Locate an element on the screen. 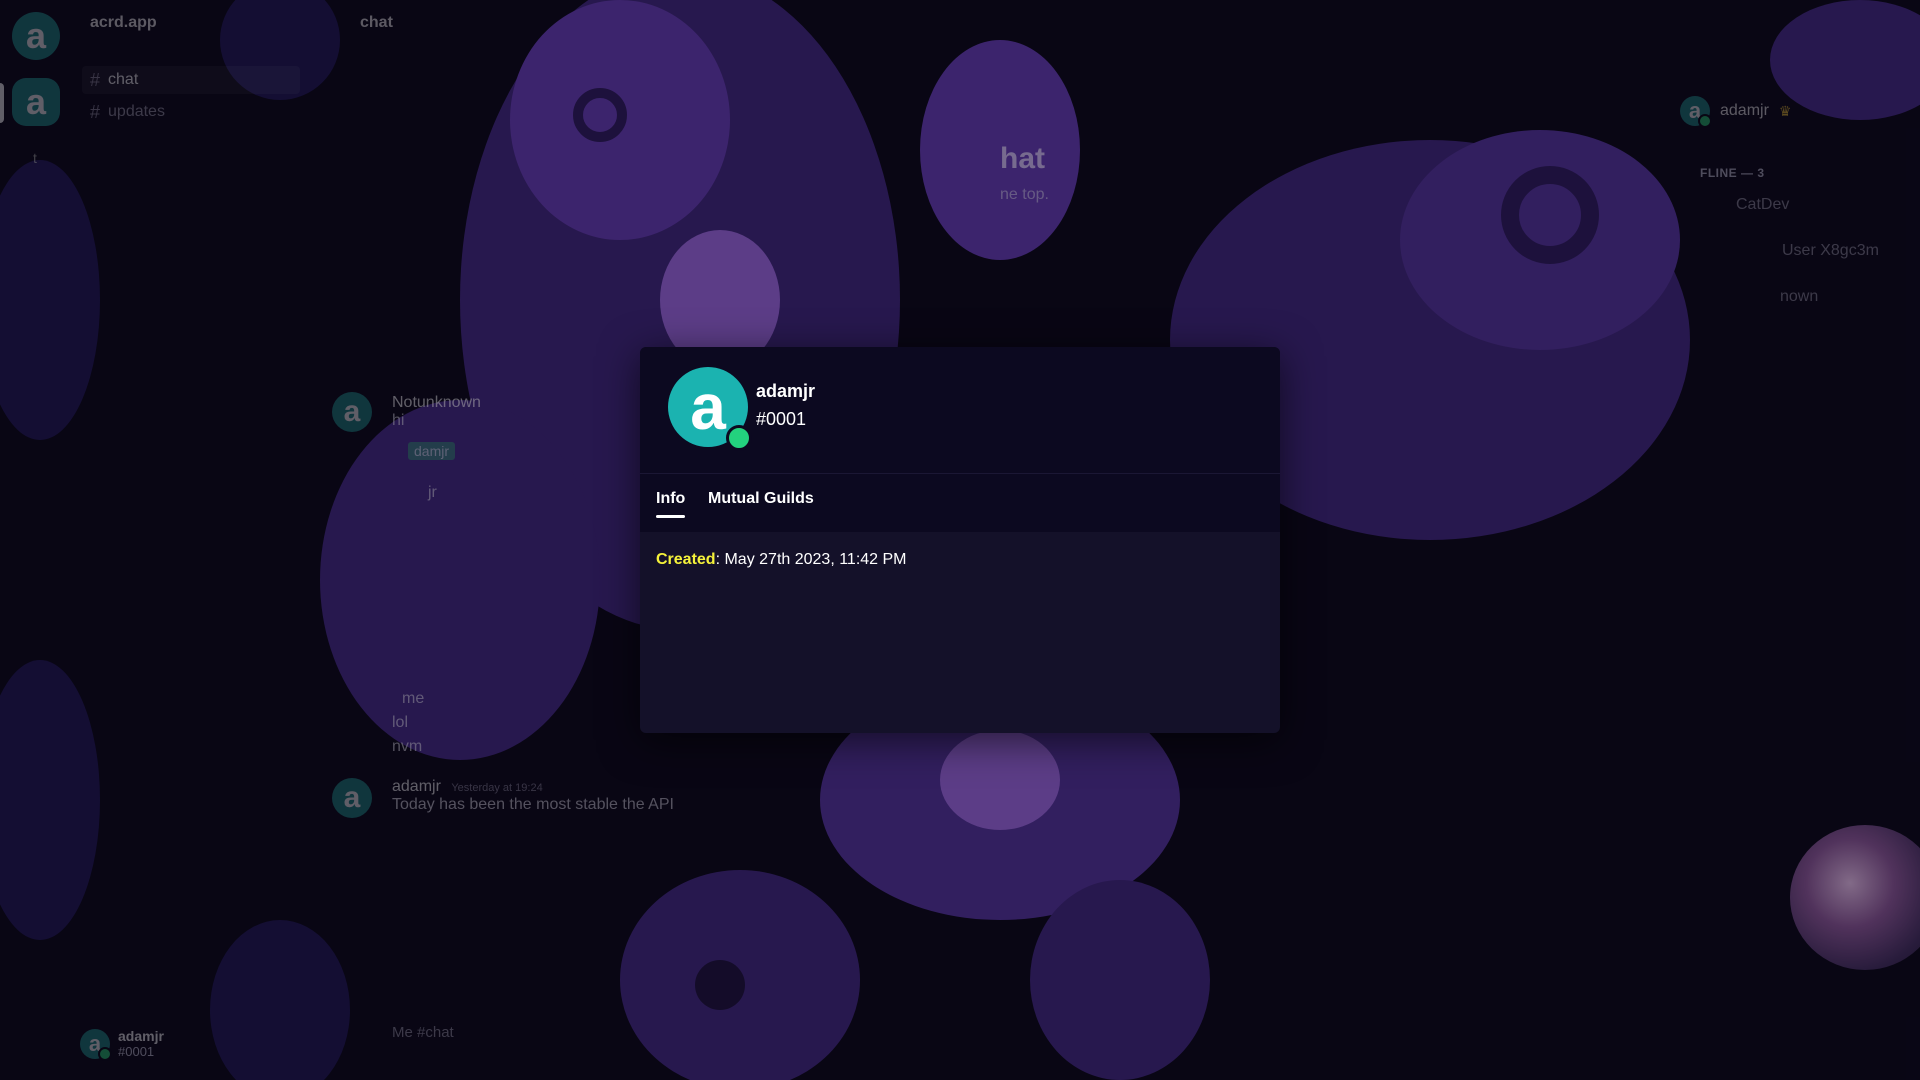 The width and height of the screenshot is (1920, 1080). profile-header: a adamjr #0001 is located at coordinates (960, 410).